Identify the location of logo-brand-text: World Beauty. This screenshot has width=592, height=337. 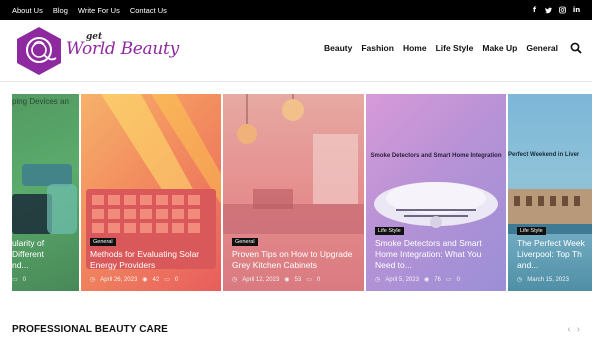
(122, 49).